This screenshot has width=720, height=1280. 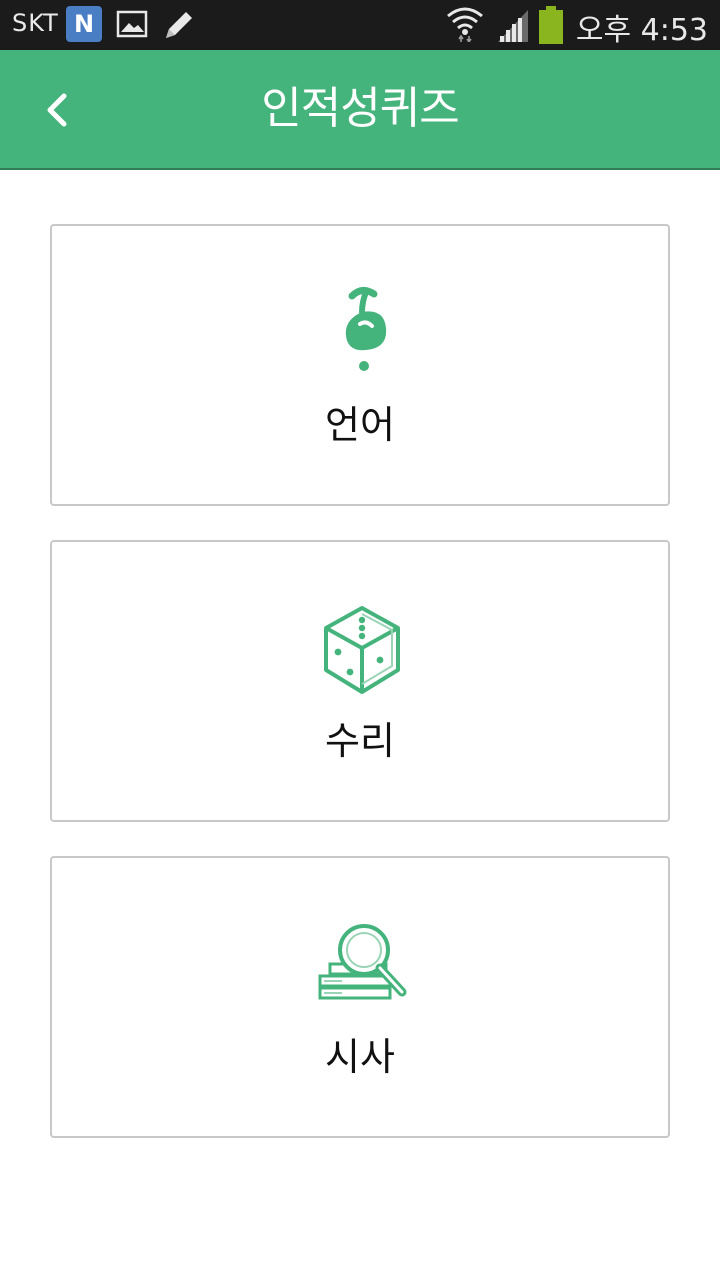 I want to click on language-icon, so click(x=362, y=330).